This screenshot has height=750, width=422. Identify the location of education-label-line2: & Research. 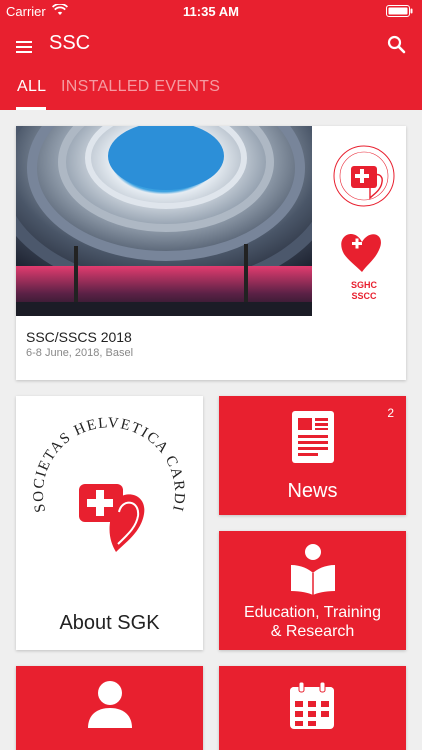
(312, 631).